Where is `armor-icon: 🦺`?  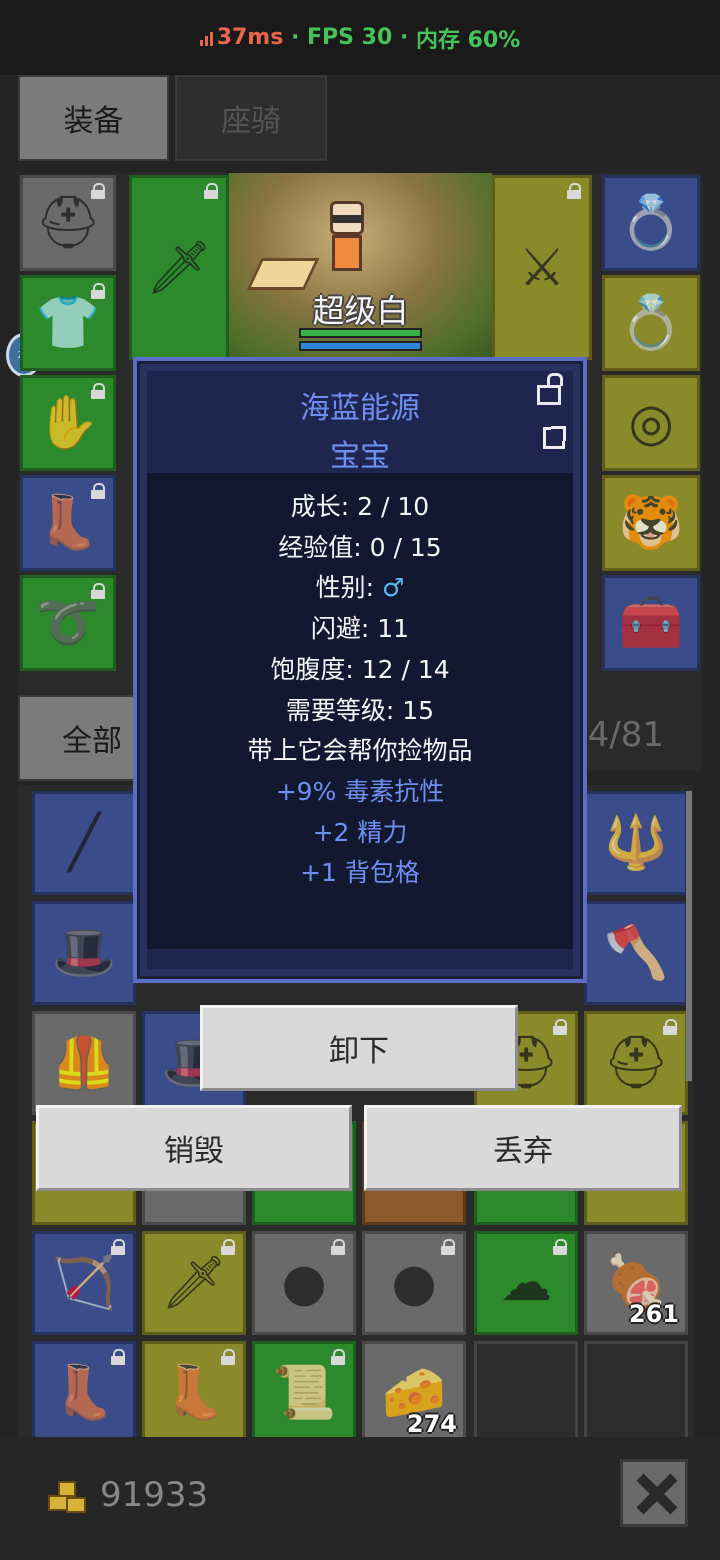 armor-icon: 🦺 is located at coordinates (84, 1063).